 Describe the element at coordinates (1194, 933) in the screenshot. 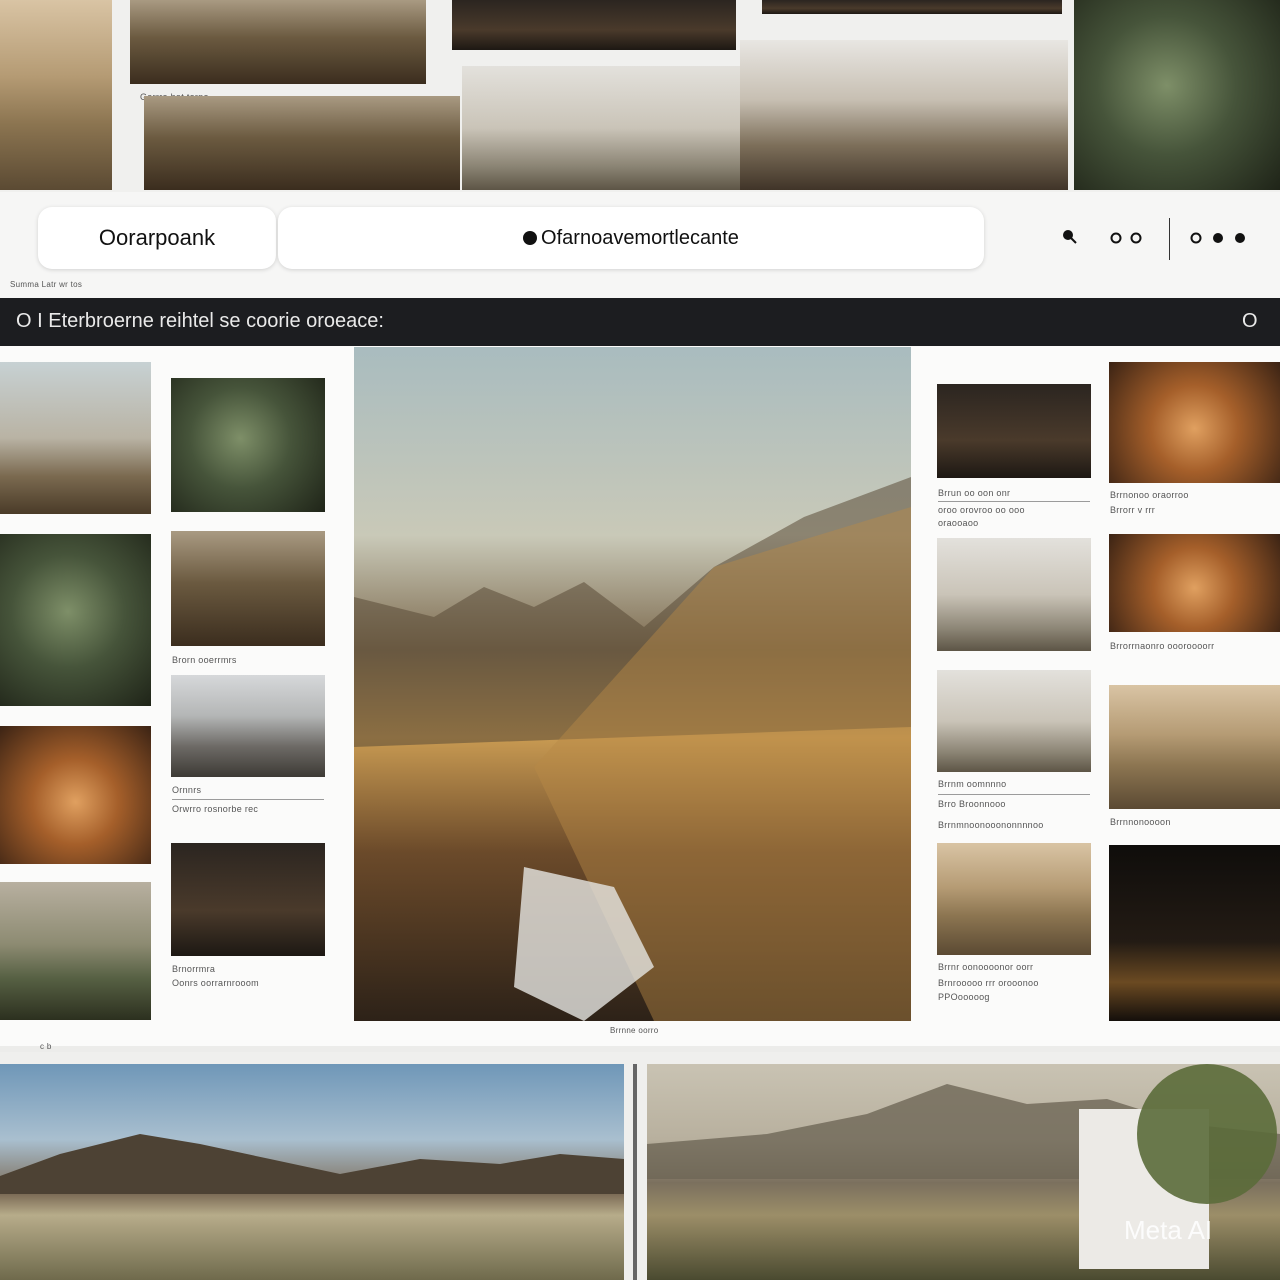

I see `gallery-photo-night` at that location.